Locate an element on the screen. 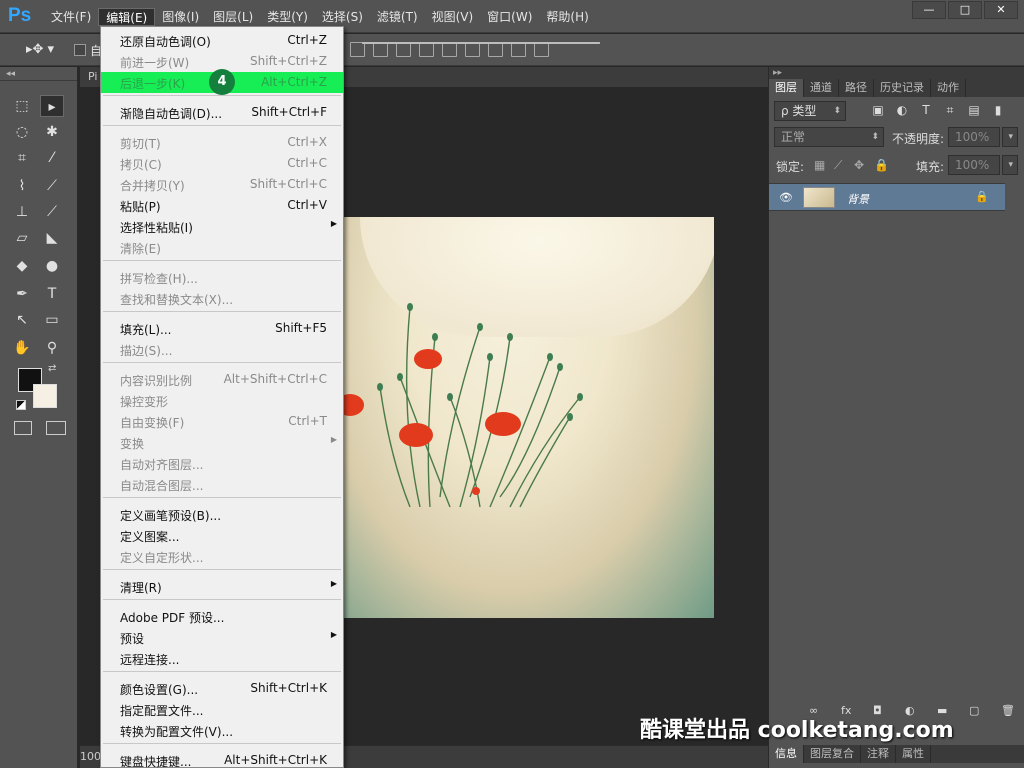  move-tool-preset: ▸✥ ▾ is located at coordinates (44, 50).